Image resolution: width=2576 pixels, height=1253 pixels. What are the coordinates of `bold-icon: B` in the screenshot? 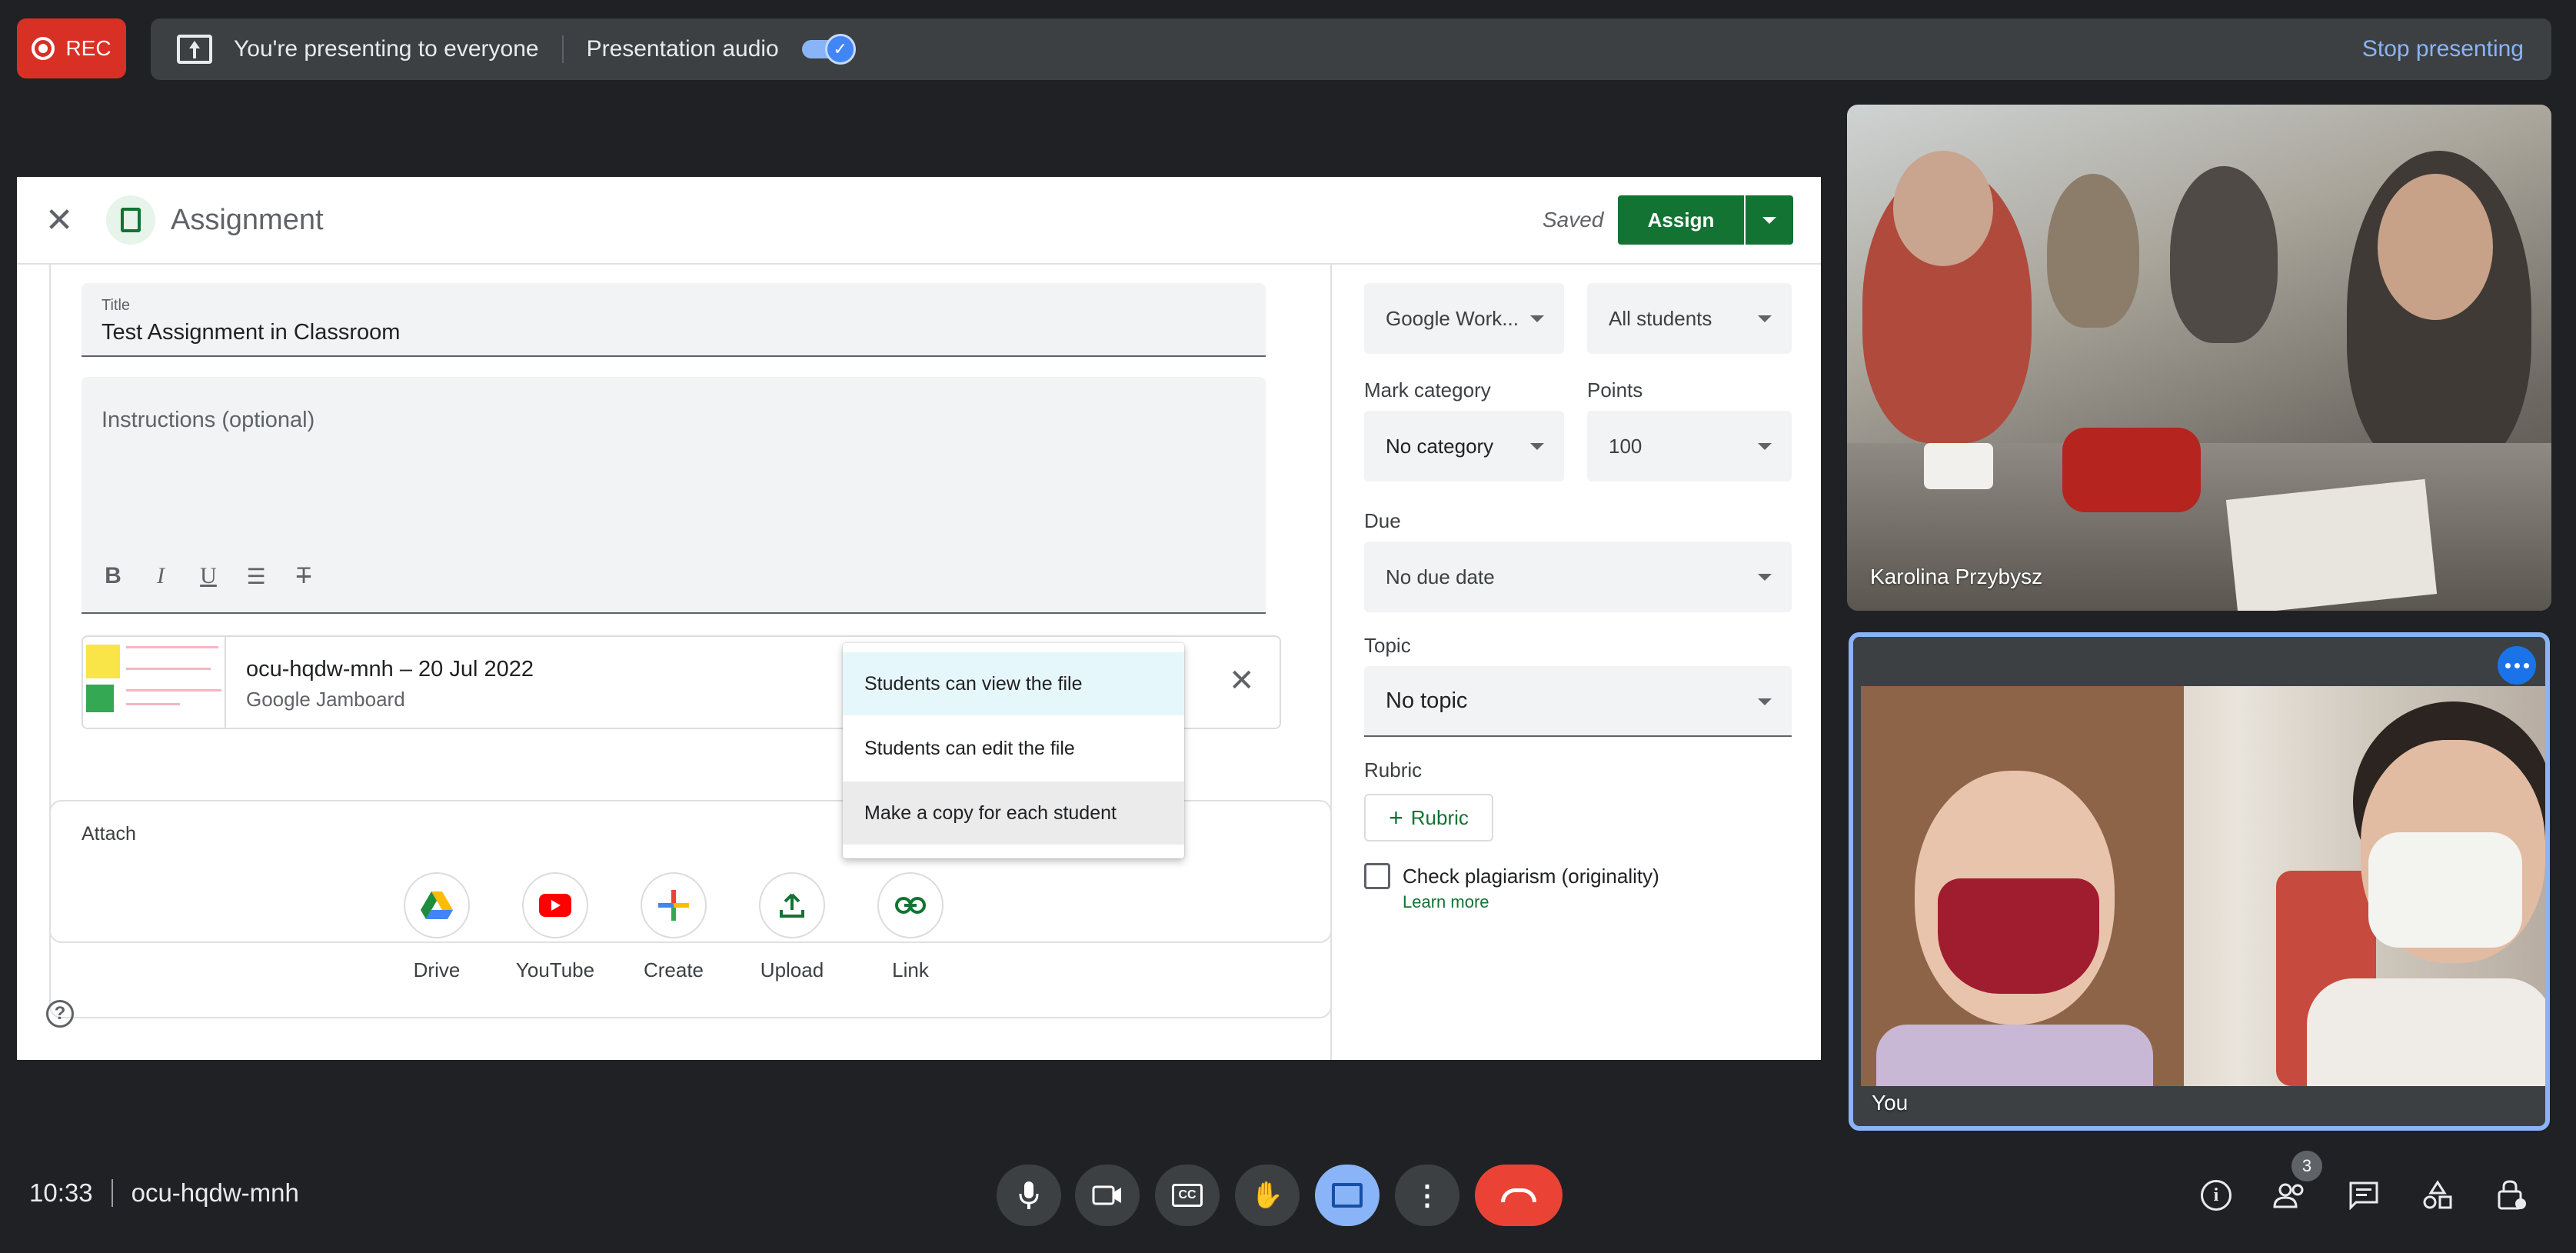 It's located at (113, 576).